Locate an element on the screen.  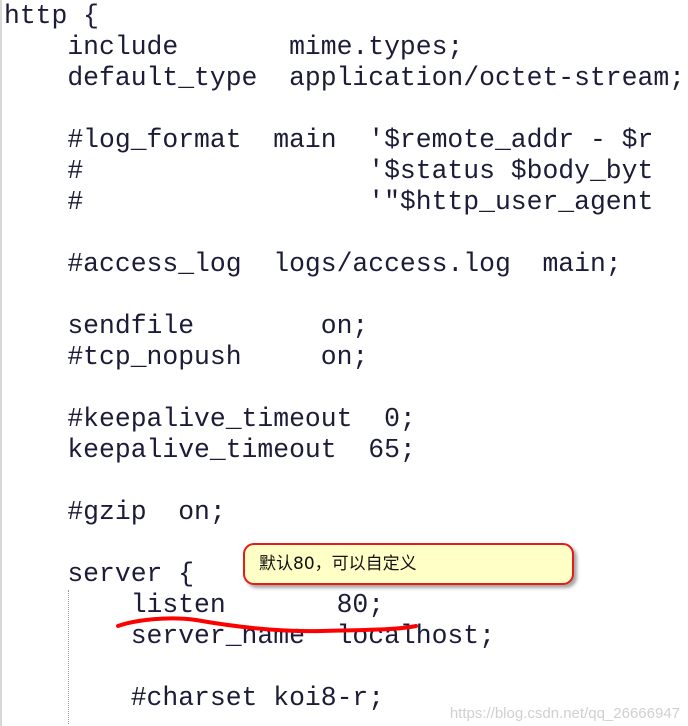
watermark: https://blog.csdn.net/qq_26666947 is located at coordinates (564, 713).